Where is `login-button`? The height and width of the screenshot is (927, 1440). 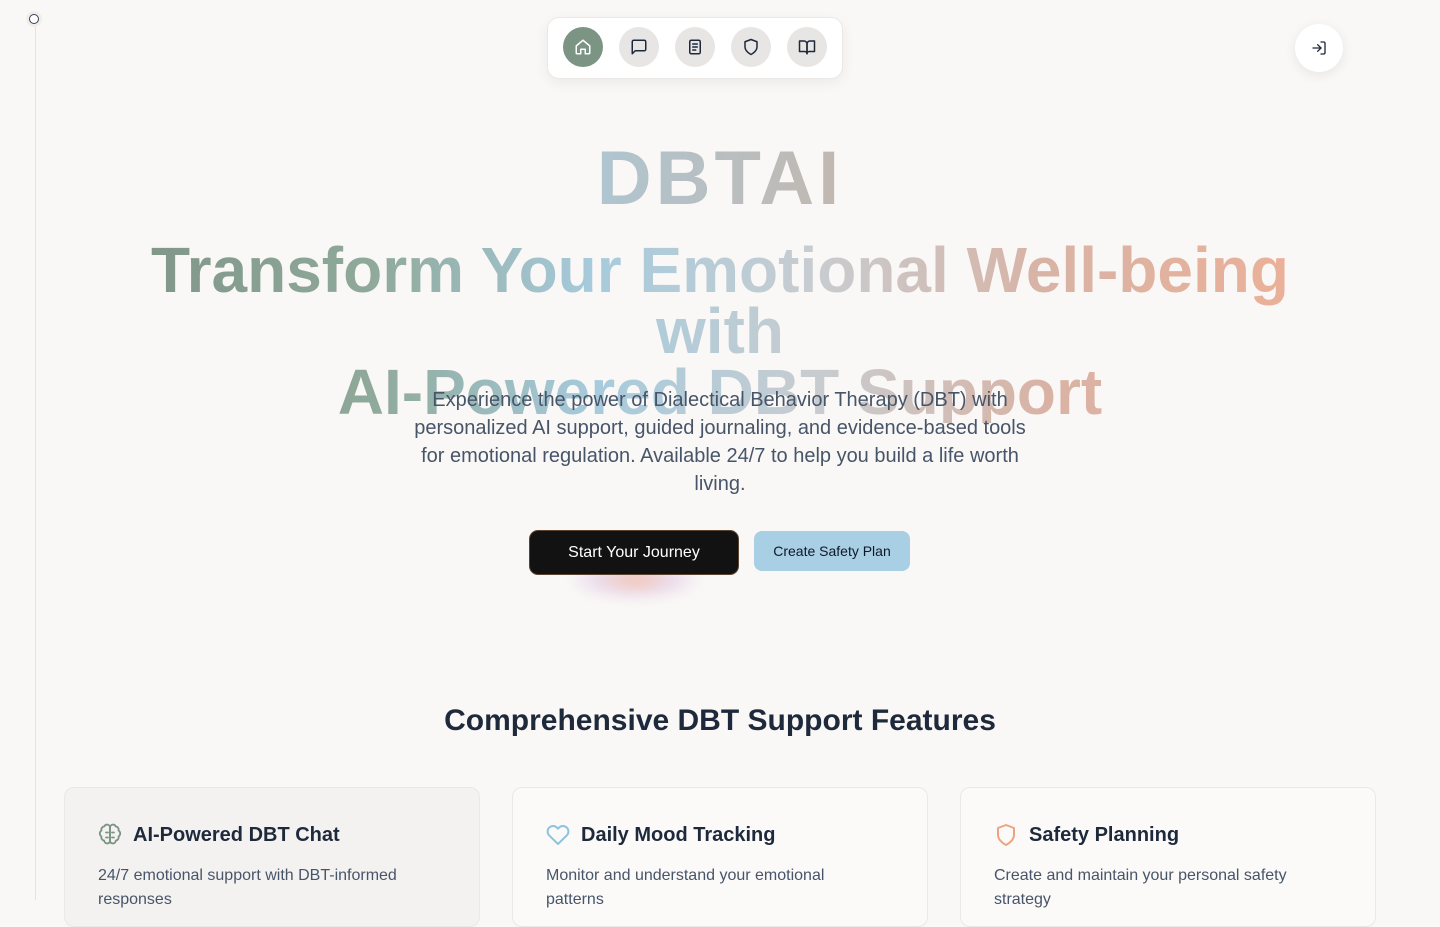
login-button is located at coordinates (1319, 48).